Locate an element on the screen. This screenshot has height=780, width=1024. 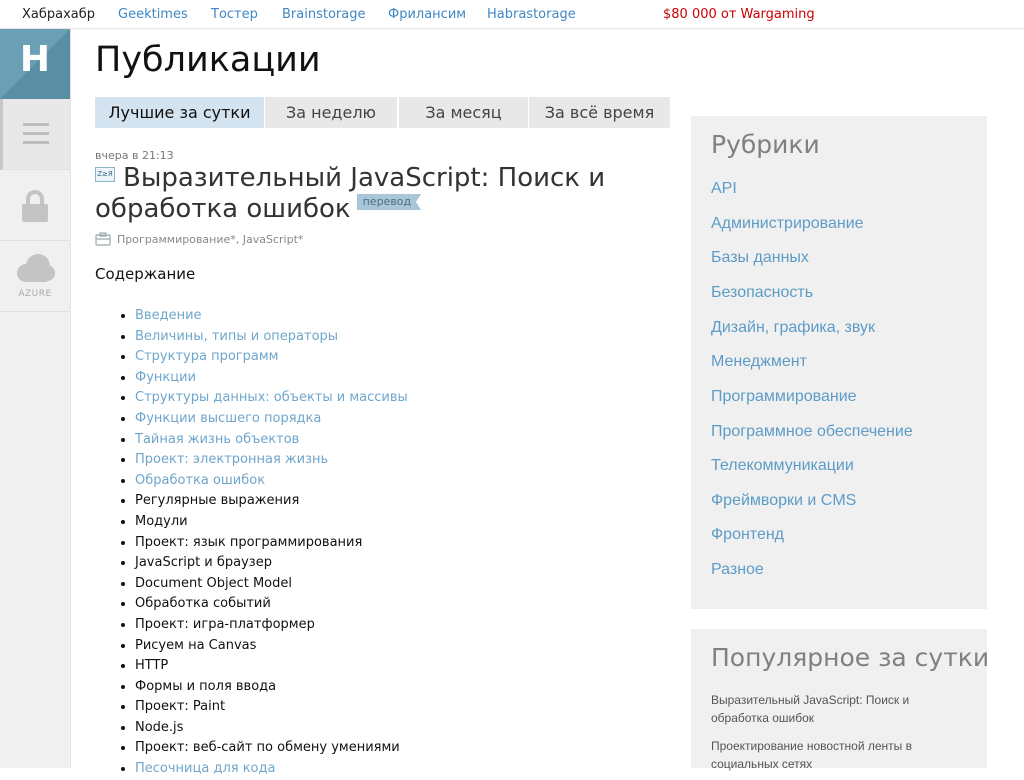
post-hubs-links: Программирование*, JavaScript* is located at coordinates (210, 239).